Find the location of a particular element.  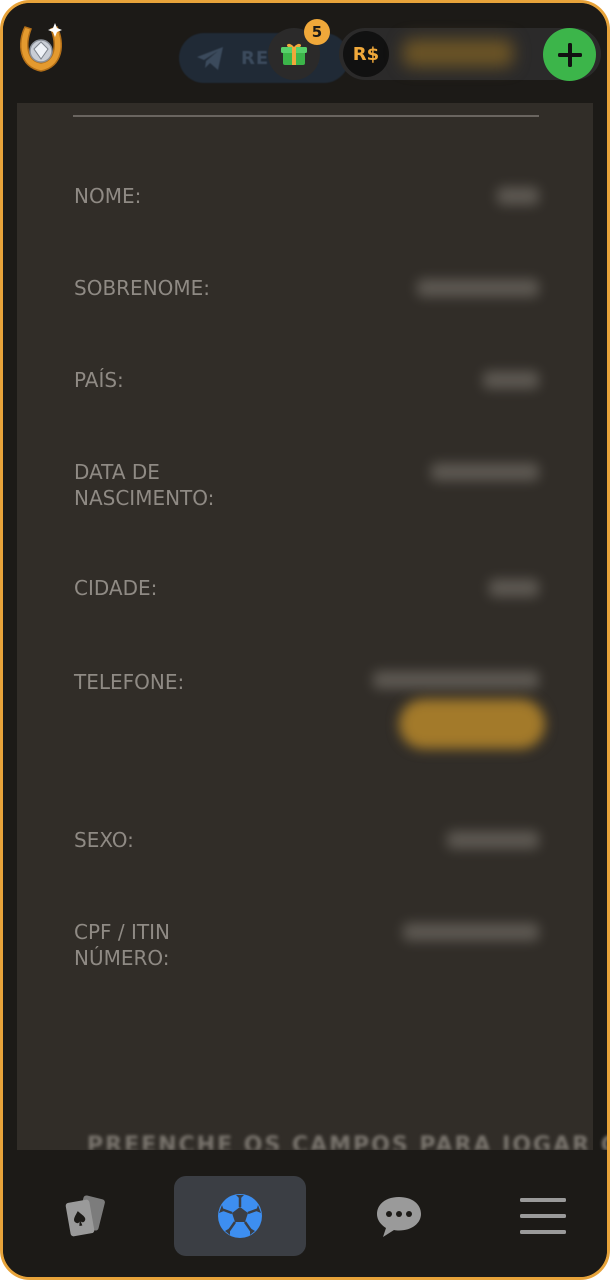

soccer-ball-icon is located at coordinates (240, 1216).